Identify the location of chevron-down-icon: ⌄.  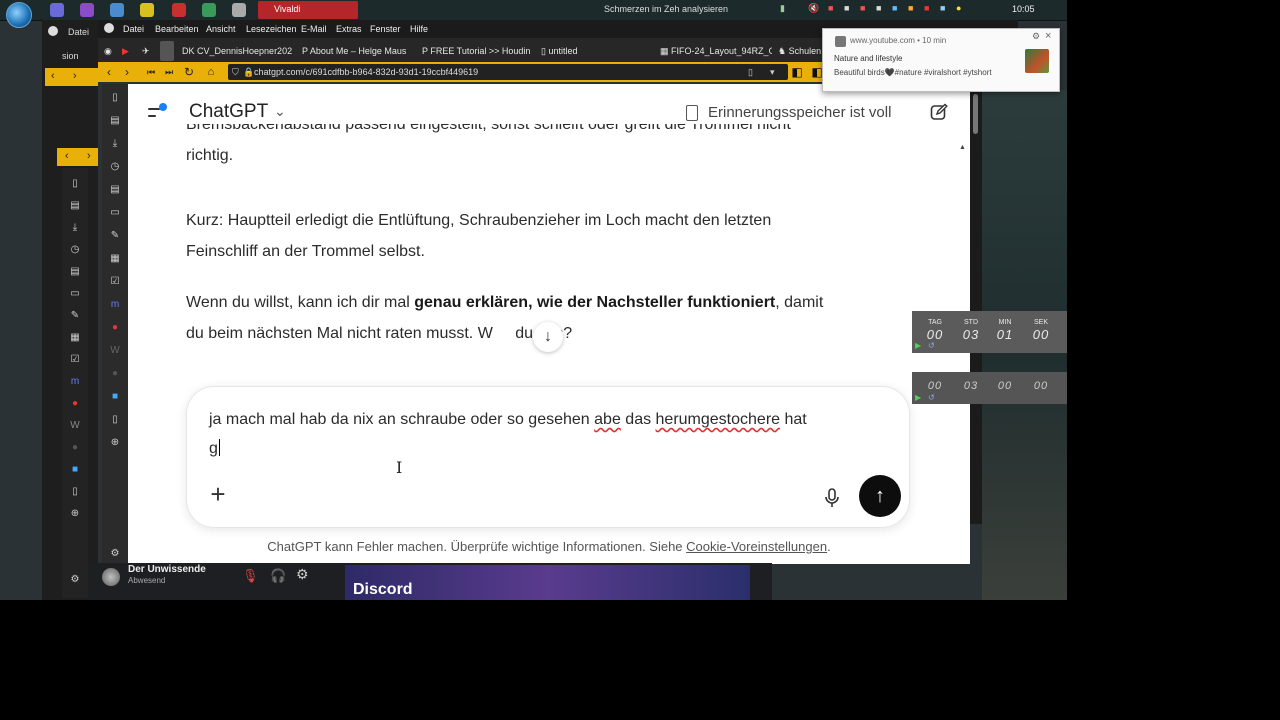
(280, 111).